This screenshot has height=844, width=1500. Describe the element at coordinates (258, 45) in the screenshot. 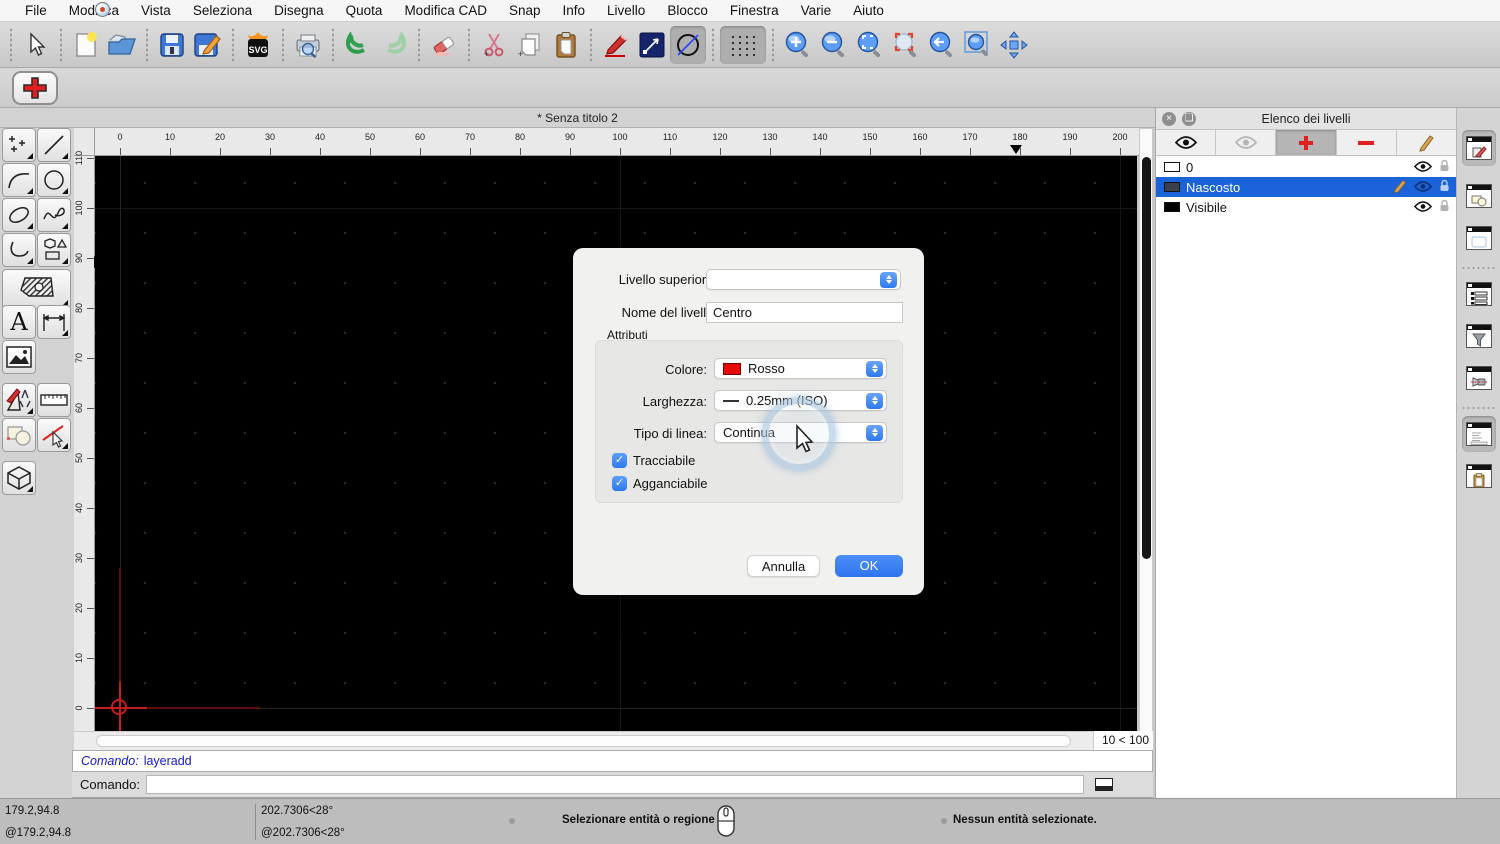

I see `svg-export-button: SVG` at that location.